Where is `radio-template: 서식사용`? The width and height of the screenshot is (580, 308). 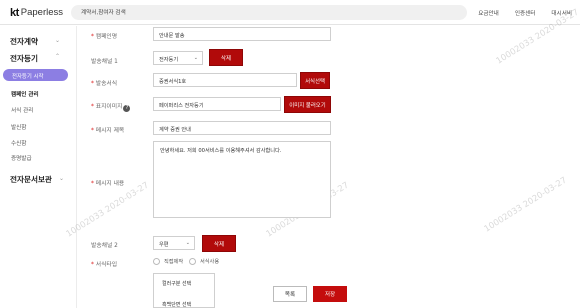 radio-template: 서식사용 is located at coordinates (204, 261).